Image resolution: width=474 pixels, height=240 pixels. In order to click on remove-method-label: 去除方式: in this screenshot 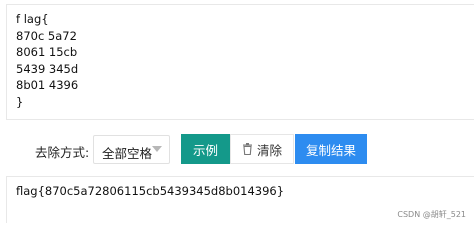, I will do `click(62, 152)`.